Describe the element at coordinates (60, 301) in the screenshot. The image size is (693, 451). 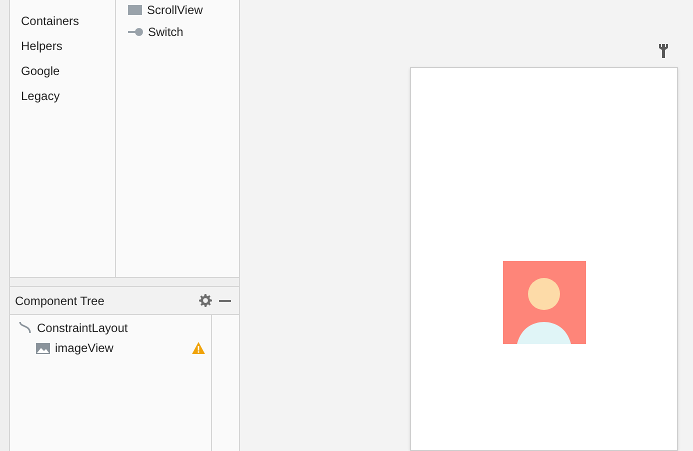
I see `panel-title: Component Tree` at that location.